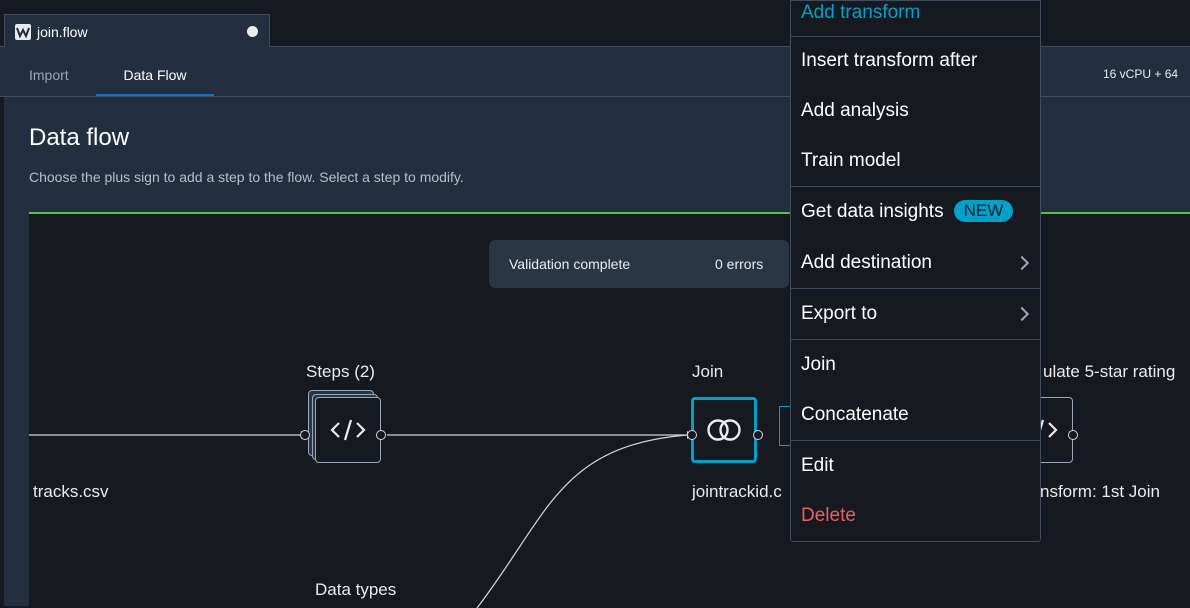  I want to click on datatypes-node-label: Data types, so click(355, 590).